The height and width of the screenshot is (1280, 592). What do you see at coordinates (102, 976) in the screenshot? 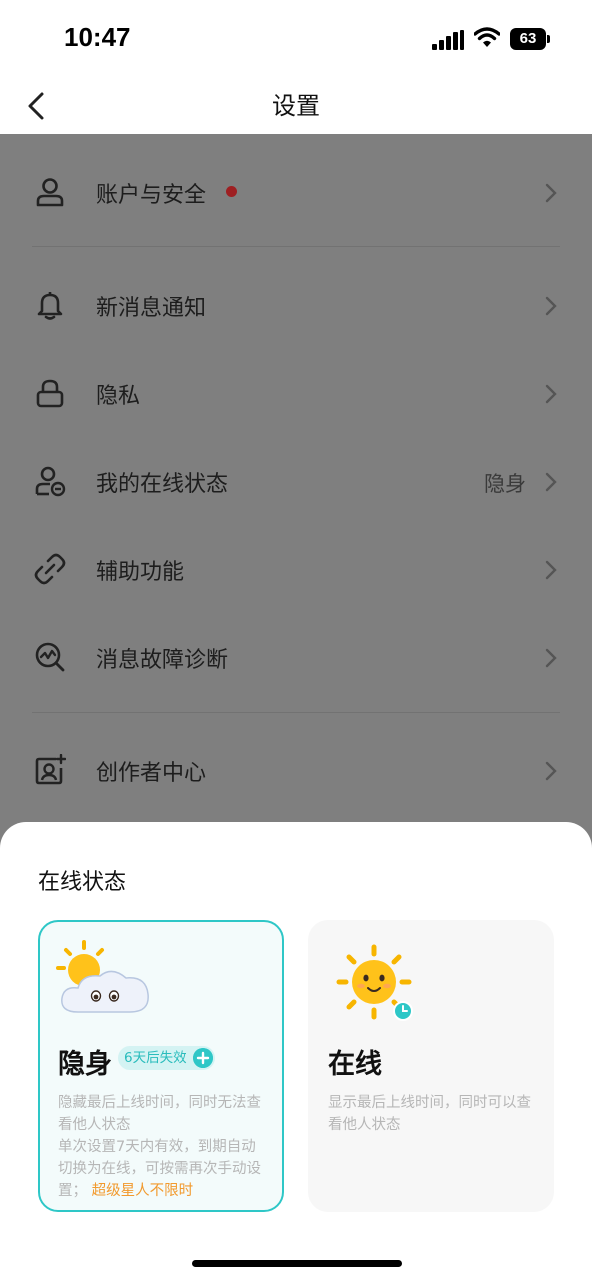
I see `cloud-sun-emoji` at bounding box center [102, 976].